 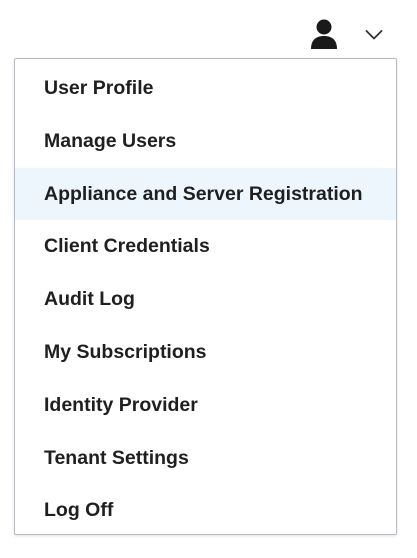 What do you see at coordinates (374, 34) in the screenshot?
I see `chevron-down-icon` at bounding box center [374, 34].